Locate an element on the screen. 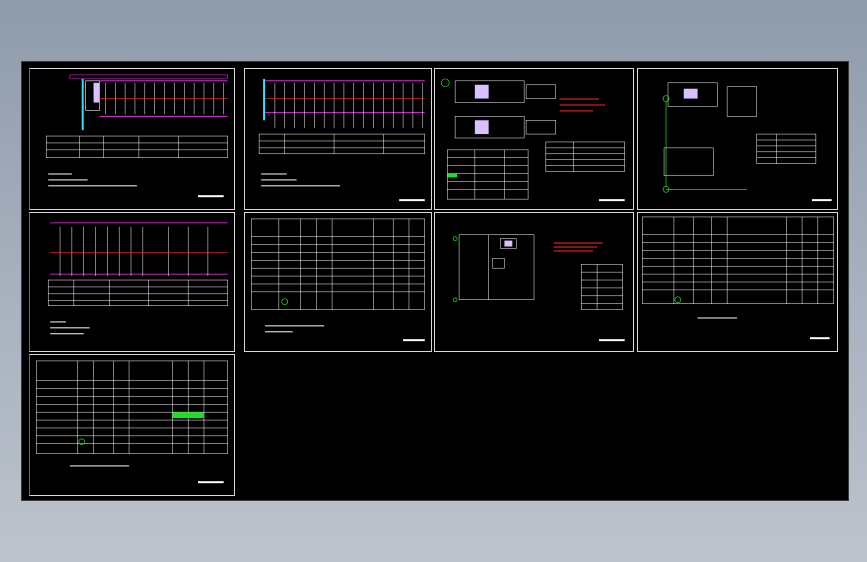  sheet-4-plan-layout is located at coordinates (737, 139).